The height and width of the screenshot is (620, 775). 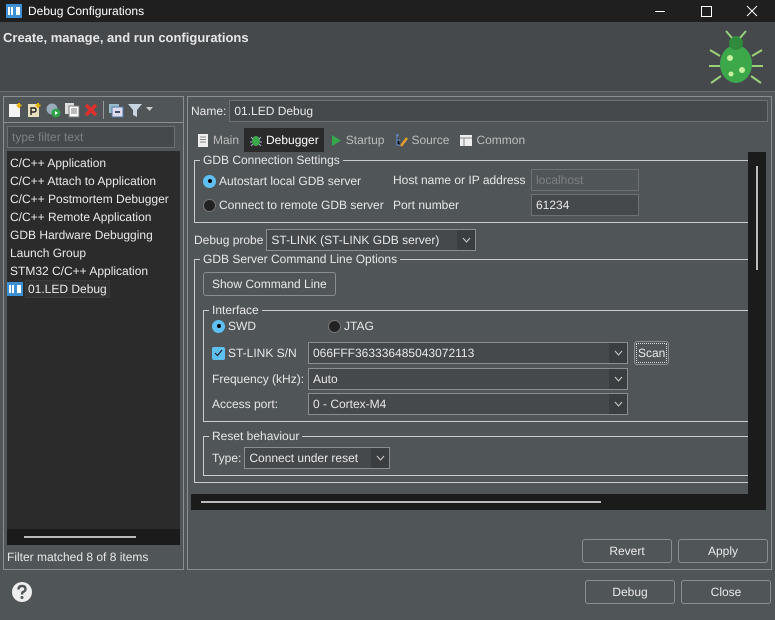 I want to click on port-field: 61234, so click(x=585, y=205).